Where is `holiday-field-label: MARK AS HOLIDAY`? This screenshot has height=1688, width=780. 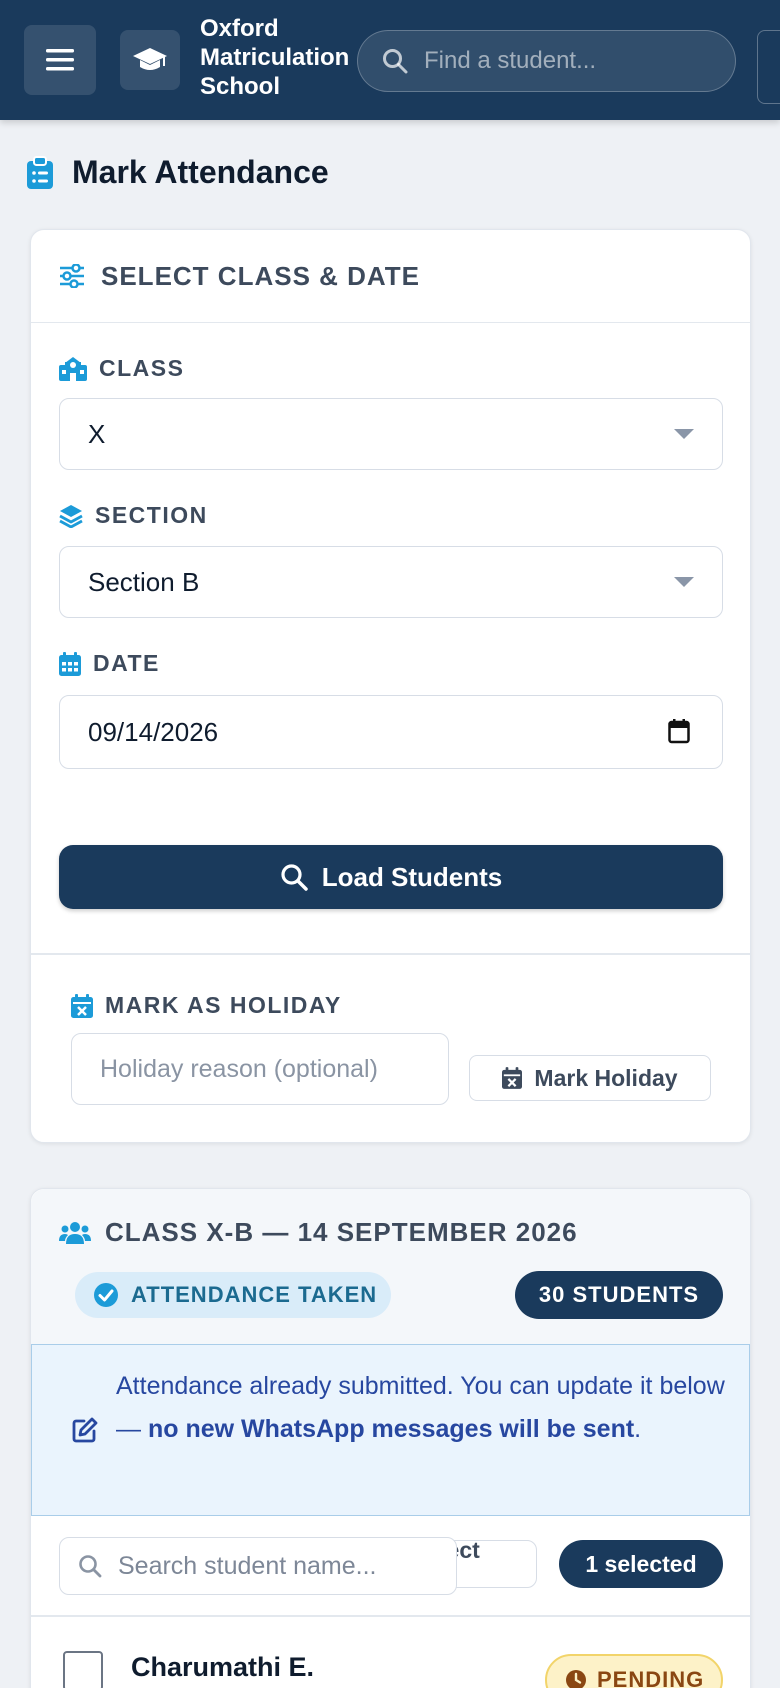
holiday-field-label: MARK AS HOLIDAY is located at coordinates (206, 1005).